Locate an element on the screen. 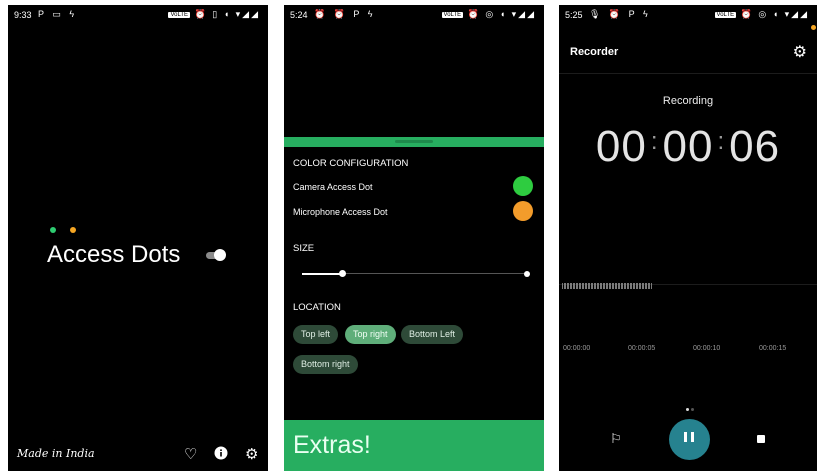 The image size is (825, 475). status-time: 9:33 is located at coordinates (23, 15).